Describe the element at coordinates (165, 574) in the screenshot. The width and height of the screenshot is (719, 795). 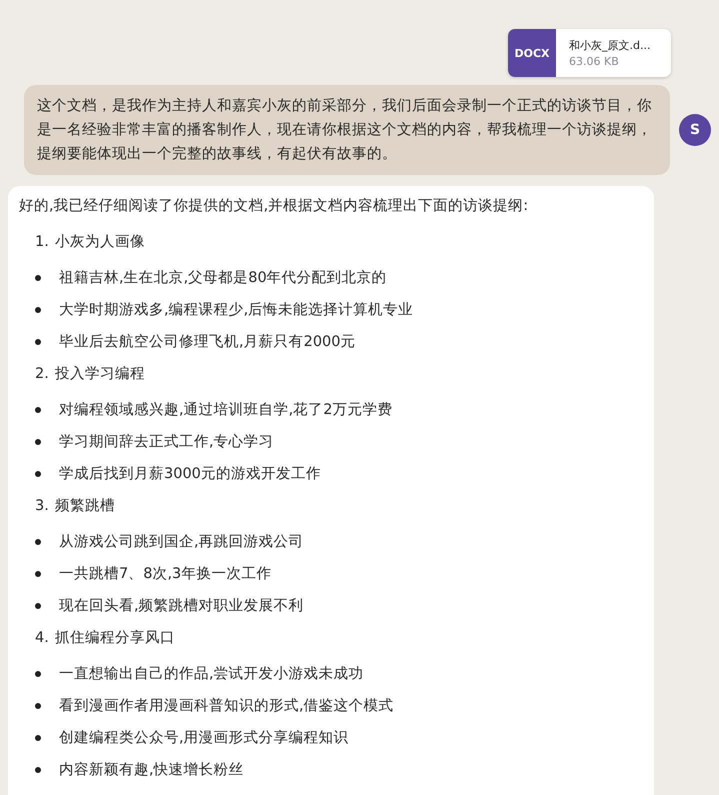
I see `bullet-text: 一共跳槽7、8次,3年换一次工作` at that location.